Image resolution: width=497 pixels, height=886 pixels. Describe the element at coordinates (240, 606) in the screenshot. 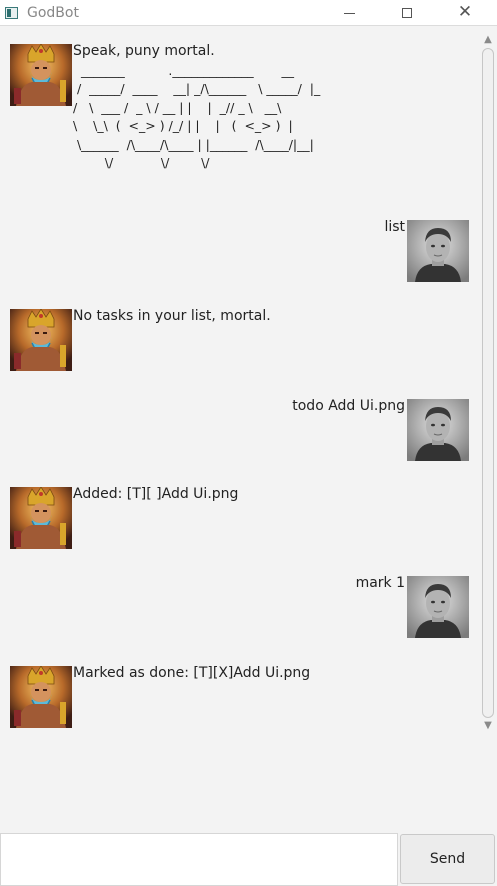

I see `user-message: mark 1` at that location.